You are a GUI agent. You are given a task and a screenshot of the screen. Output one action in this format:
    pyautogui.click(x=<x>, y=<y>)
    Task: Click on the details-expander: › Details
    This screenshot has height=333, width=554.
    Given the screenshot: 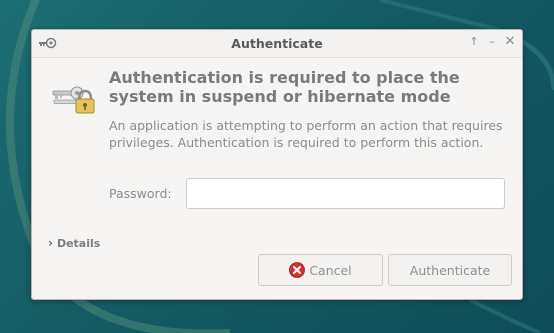 What is the action you would take?
    pyautogui.click(x=74, y=243)
    